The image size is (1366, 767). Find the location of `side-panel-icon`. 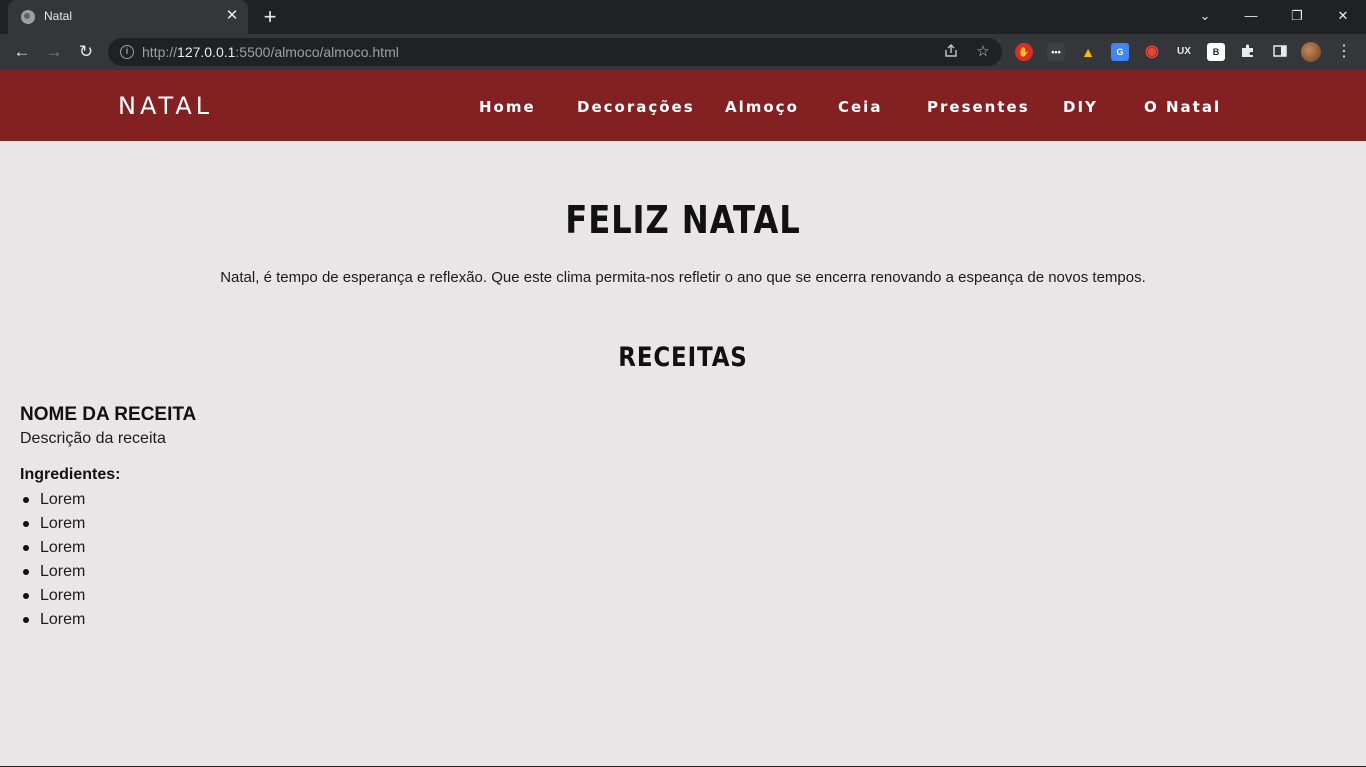

side-panel-icon is located at coordinates (1280, 52).